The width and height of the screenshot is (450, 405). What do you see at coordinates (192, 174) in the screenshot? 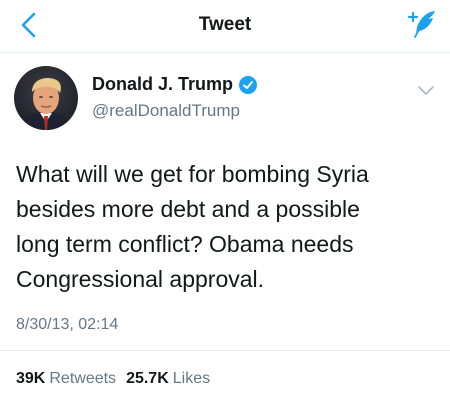
I see `tweet-text-line: What will we get for bombing Syria` at bounding box center [192, 174].